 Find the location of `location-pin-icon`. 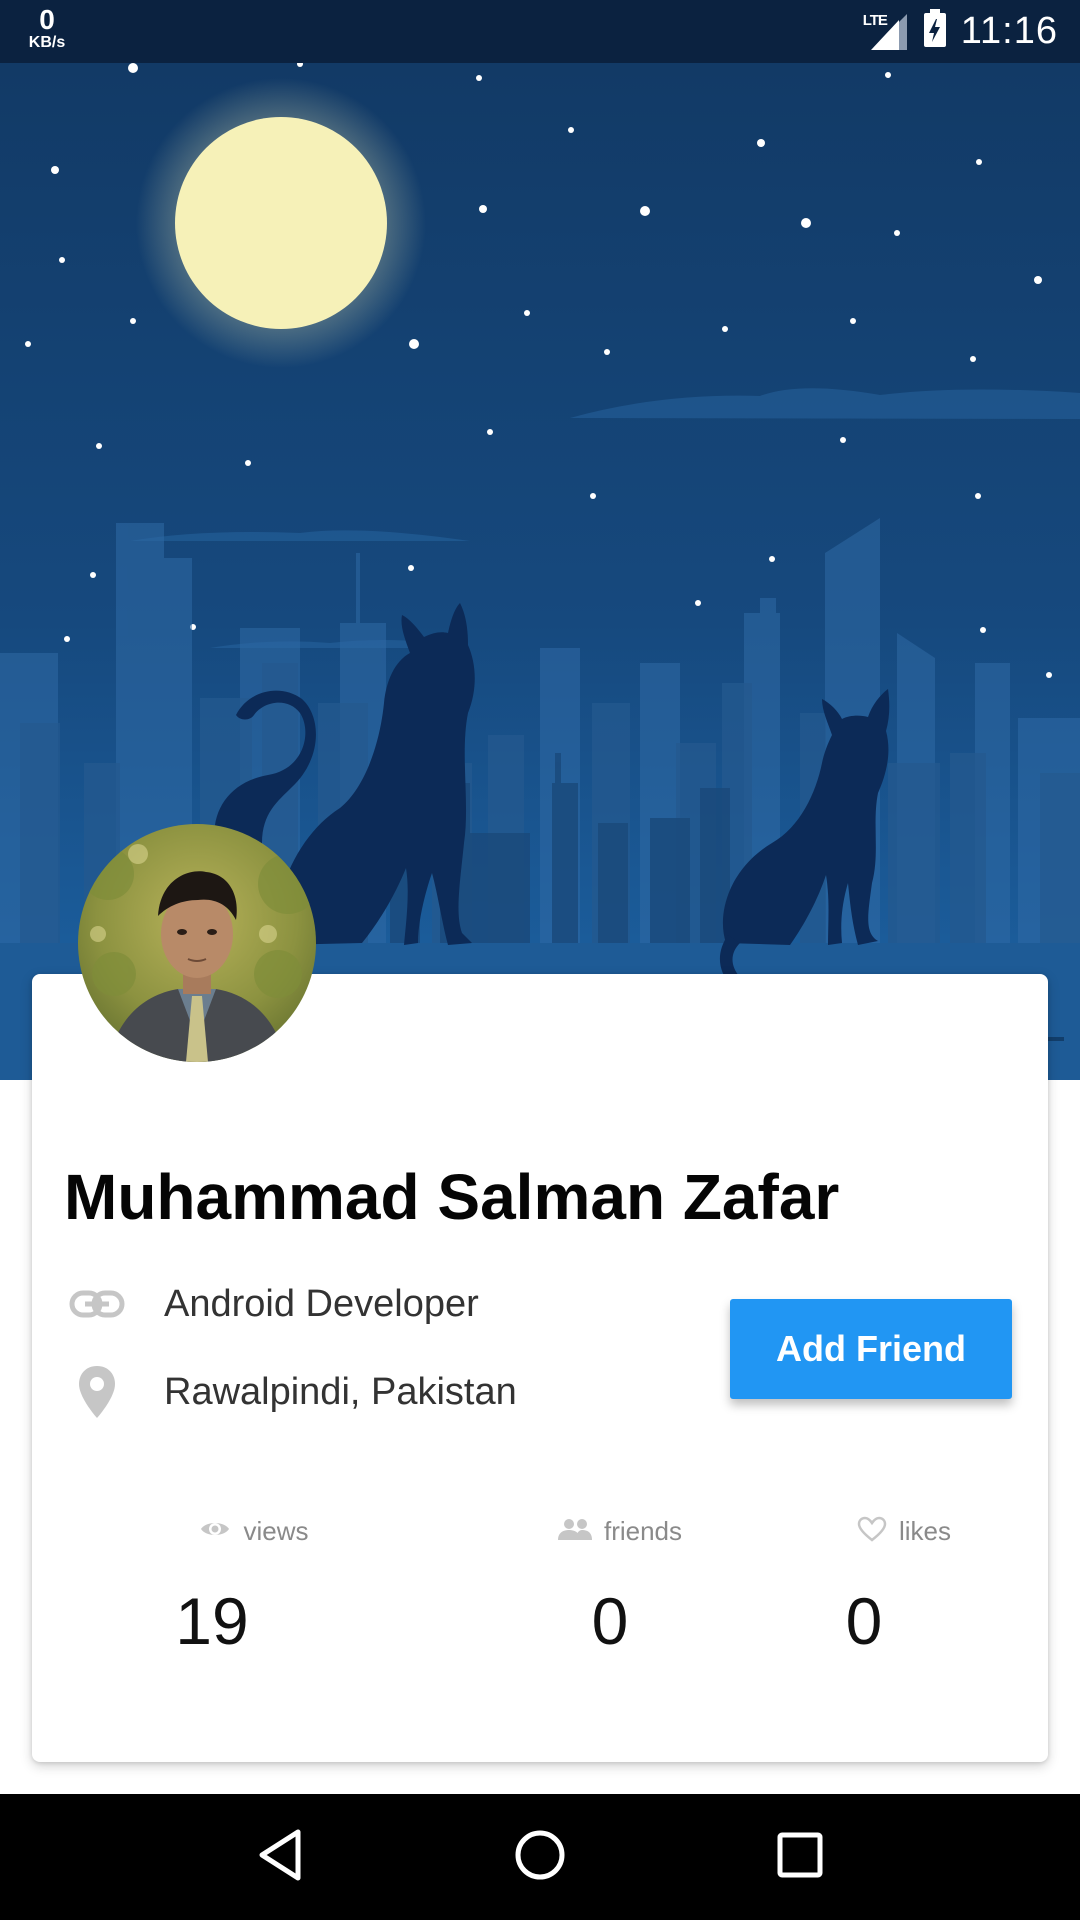

location-pin-icon is located at coordinates (97, 1392).